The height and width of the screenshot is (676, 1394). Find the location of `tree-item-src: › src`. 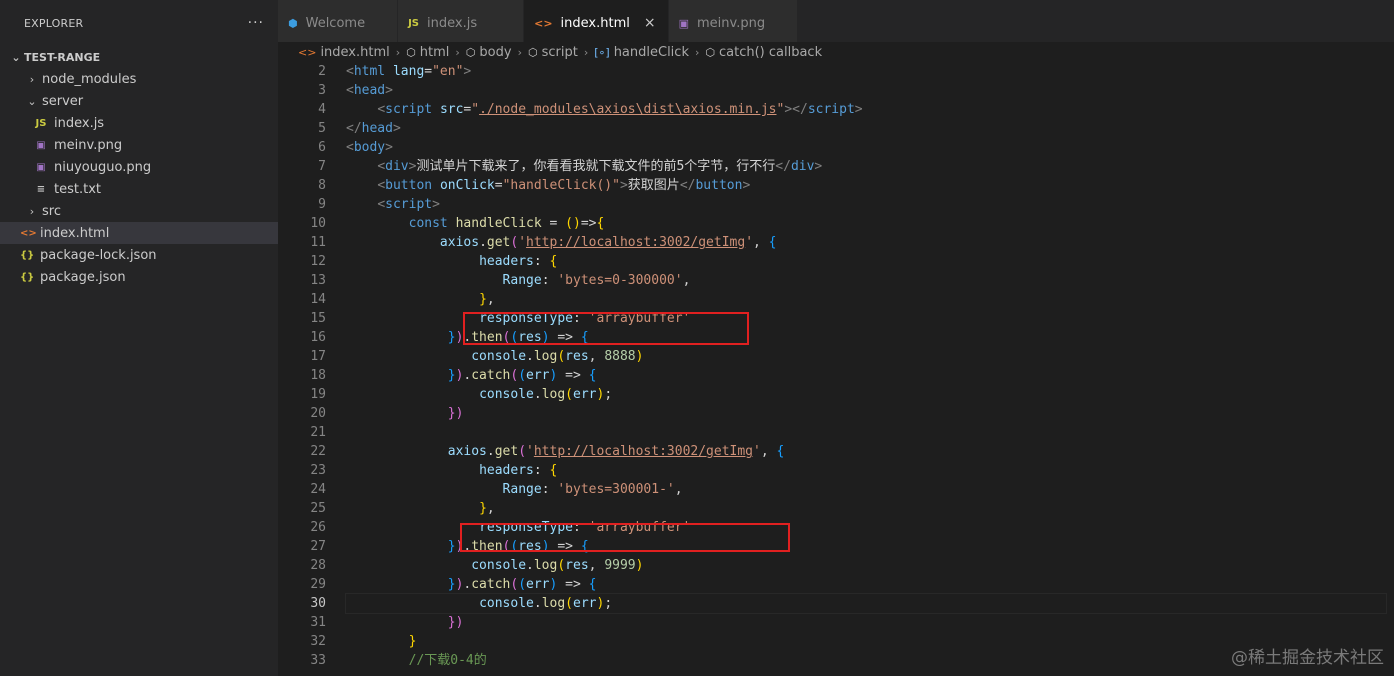

tree-item-src: › src is located at coordinates (139, 211).